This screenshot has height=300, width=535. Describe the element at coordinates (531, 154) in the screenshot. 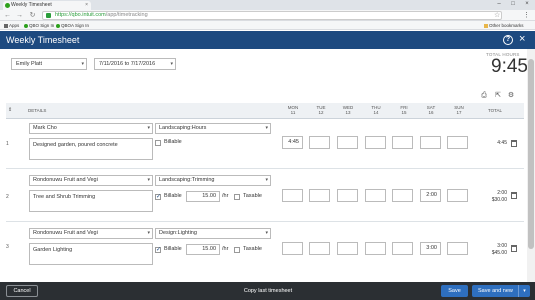

I see `scrollbar-thumb` at that location.